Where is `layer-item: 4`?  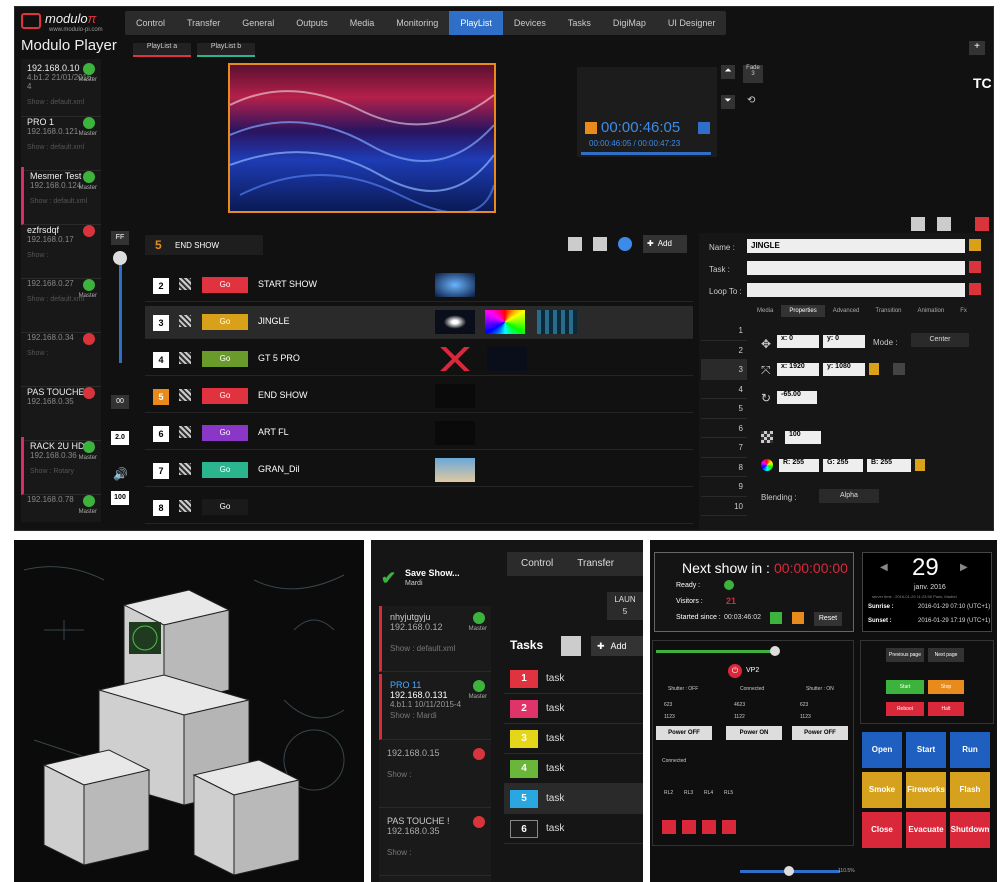
layer-item: 4 is located at coordinates (724, 389).